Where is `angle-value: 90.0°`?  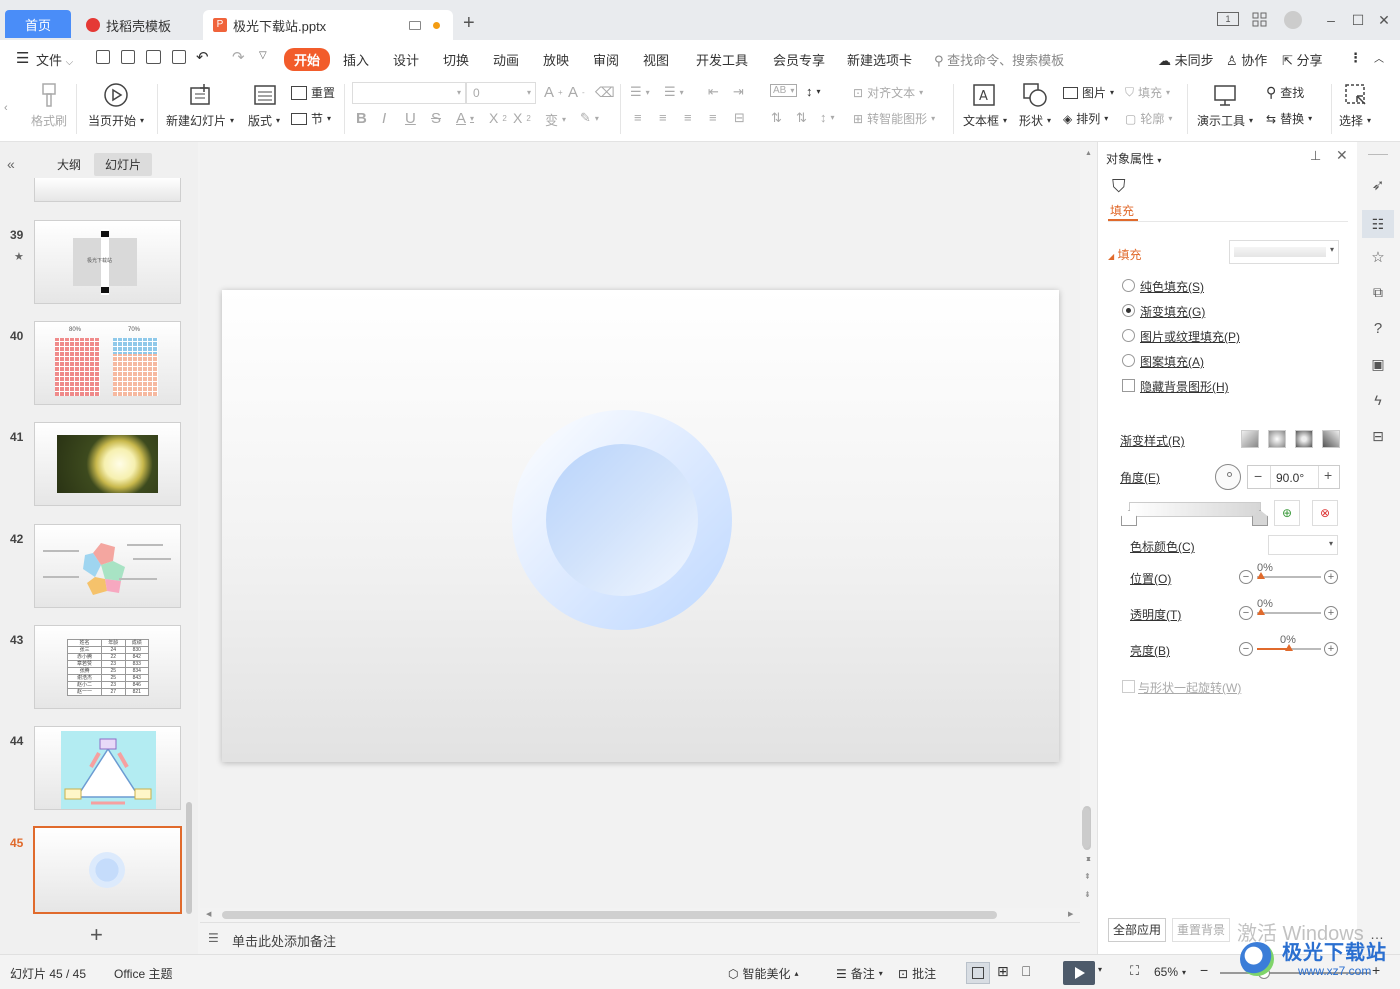 angle-value: 90.0° is located at coordinates (1290, 478).